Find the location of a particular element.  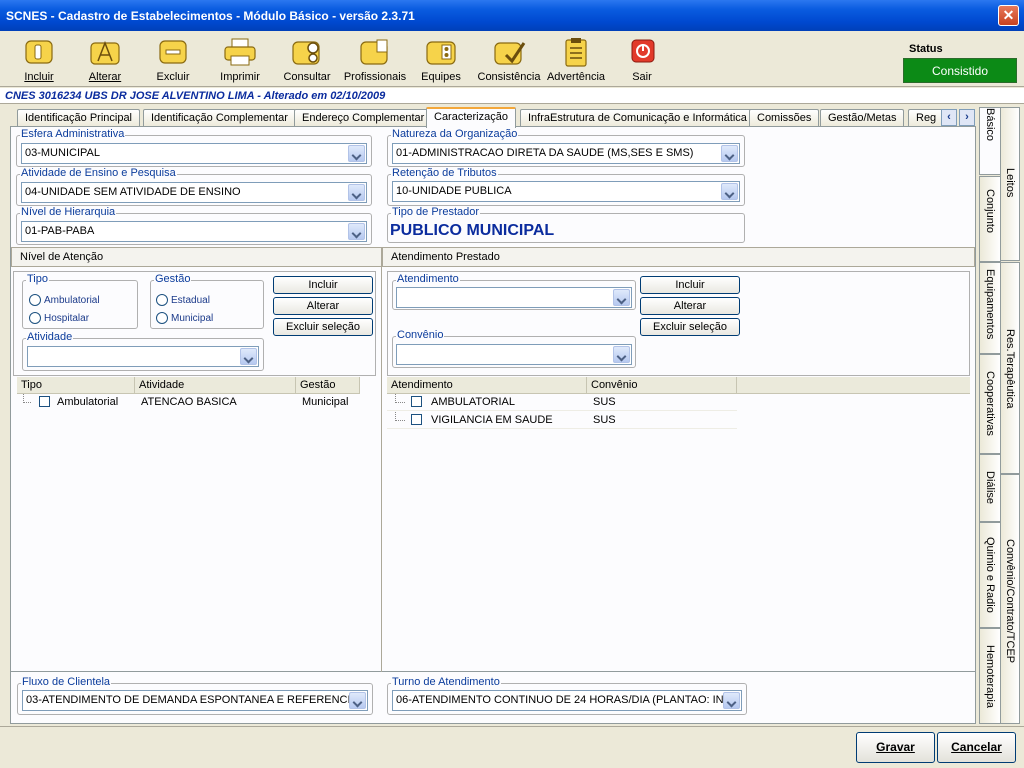

alterar-button: Alterar is located at coordinates (105, 60).